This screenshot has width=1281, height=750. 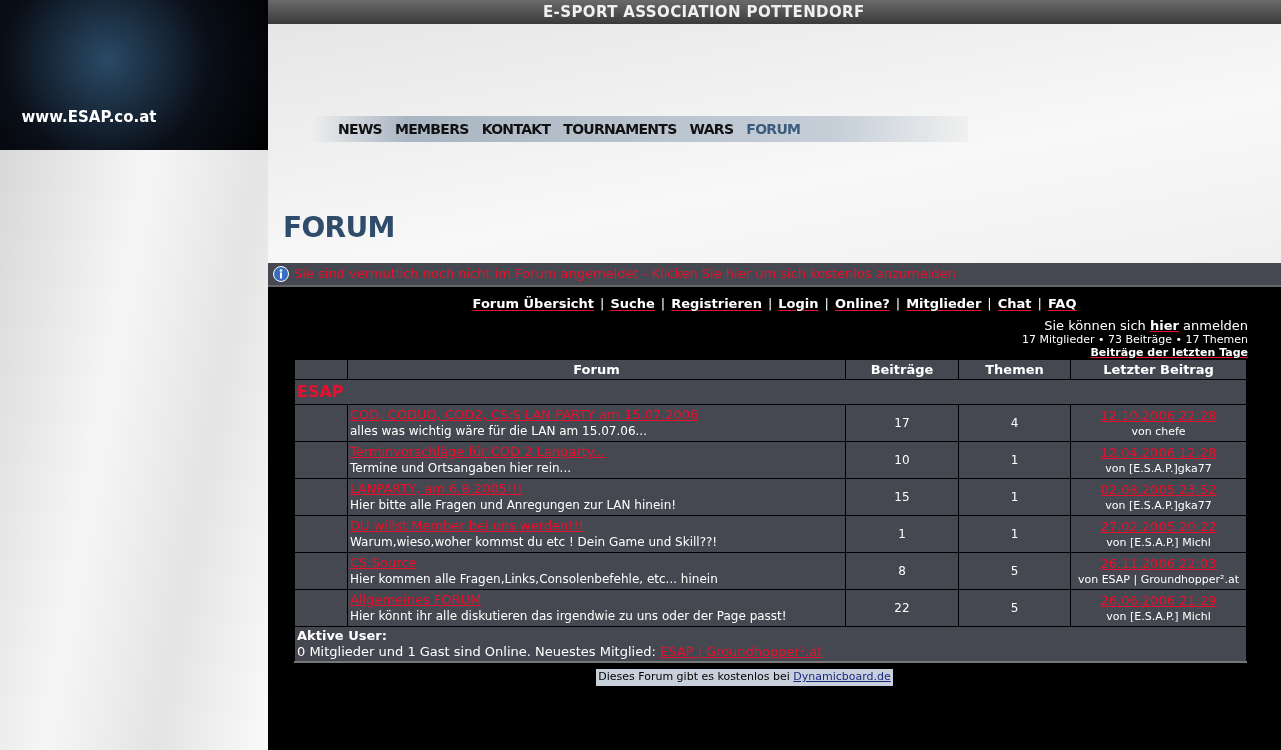 What do you see at coordinates (625, 274) in the screenshot?
I see `notice-text: Sie sind vermutlich noch nicht im Forum angemeldet - Klicken Sie hier um sich kostenlos anzumelden` at bounding box center [625, 274].